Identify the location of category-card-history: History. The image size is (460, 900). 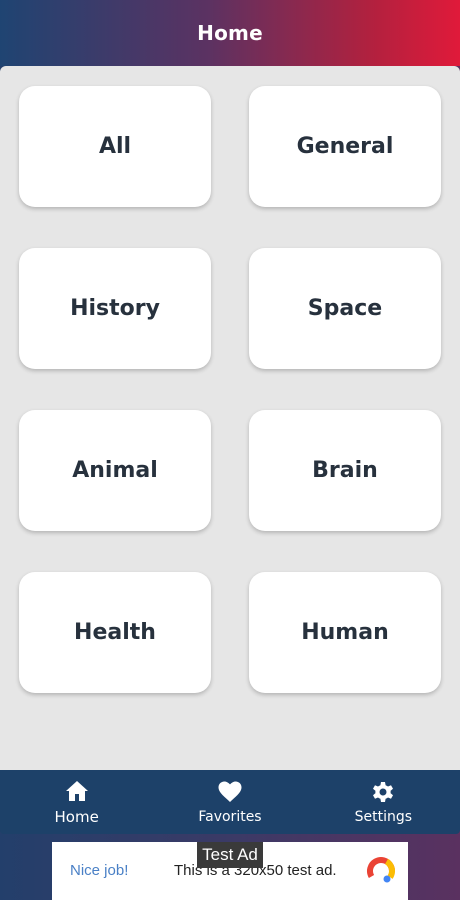
(115, 308).